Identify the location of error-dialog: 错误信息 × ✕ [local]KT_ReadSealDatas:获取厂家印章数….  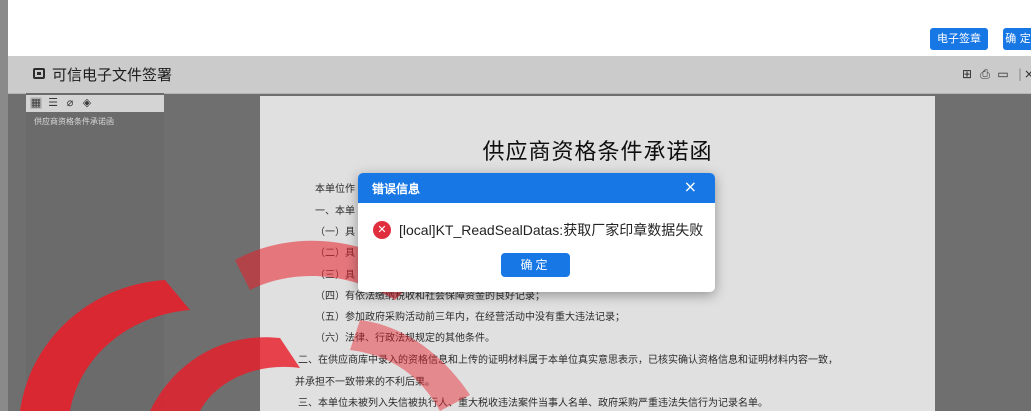
(536, 232).